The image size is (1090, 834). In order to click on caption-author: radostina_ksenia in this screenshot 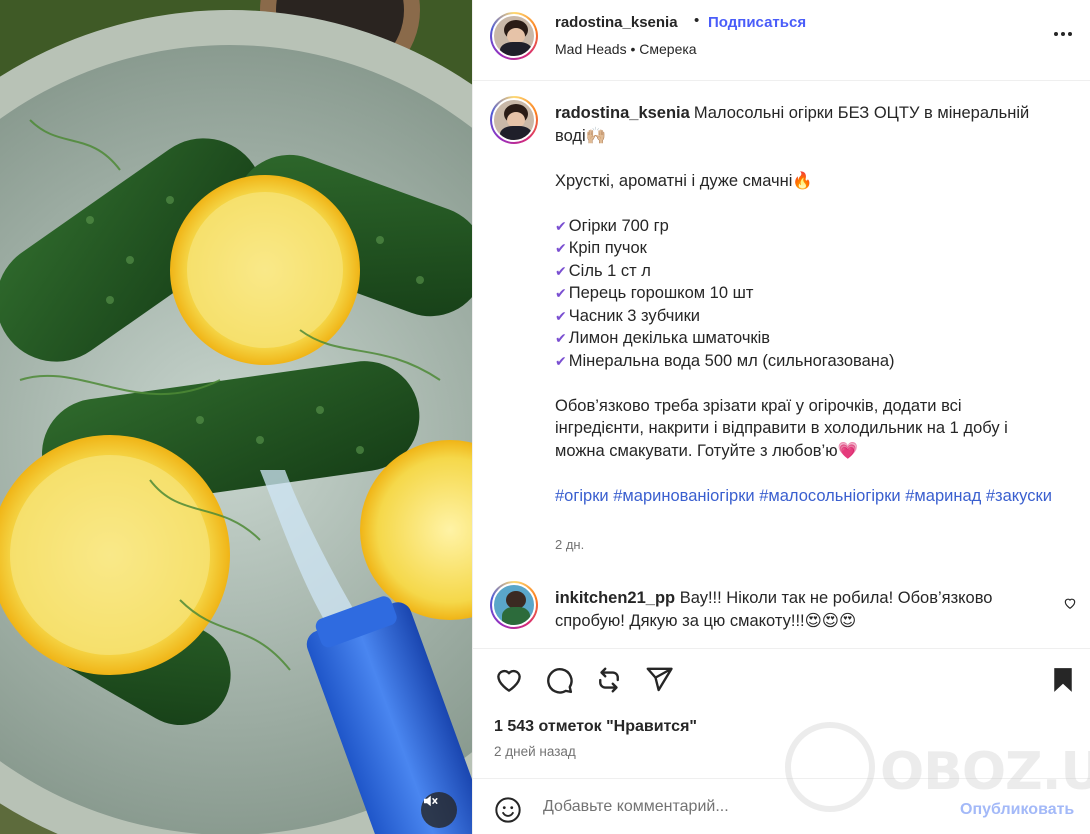, I will do `click(622, 113)`.